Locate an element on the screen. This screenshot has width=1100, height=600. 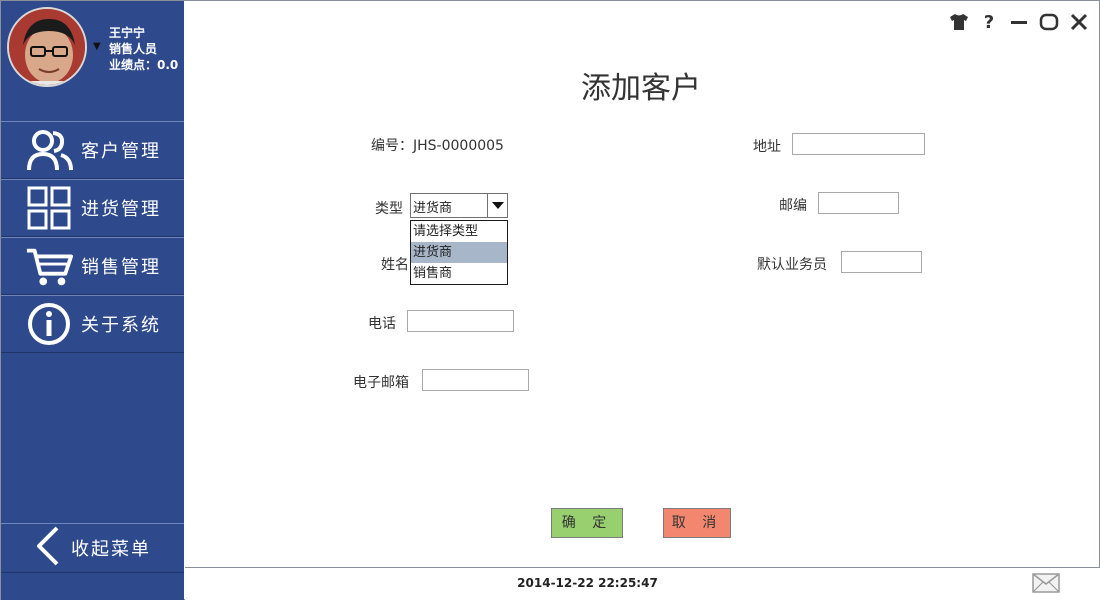
sidebar-item-customers: 客户管理 is located at coordinates (92, 150).